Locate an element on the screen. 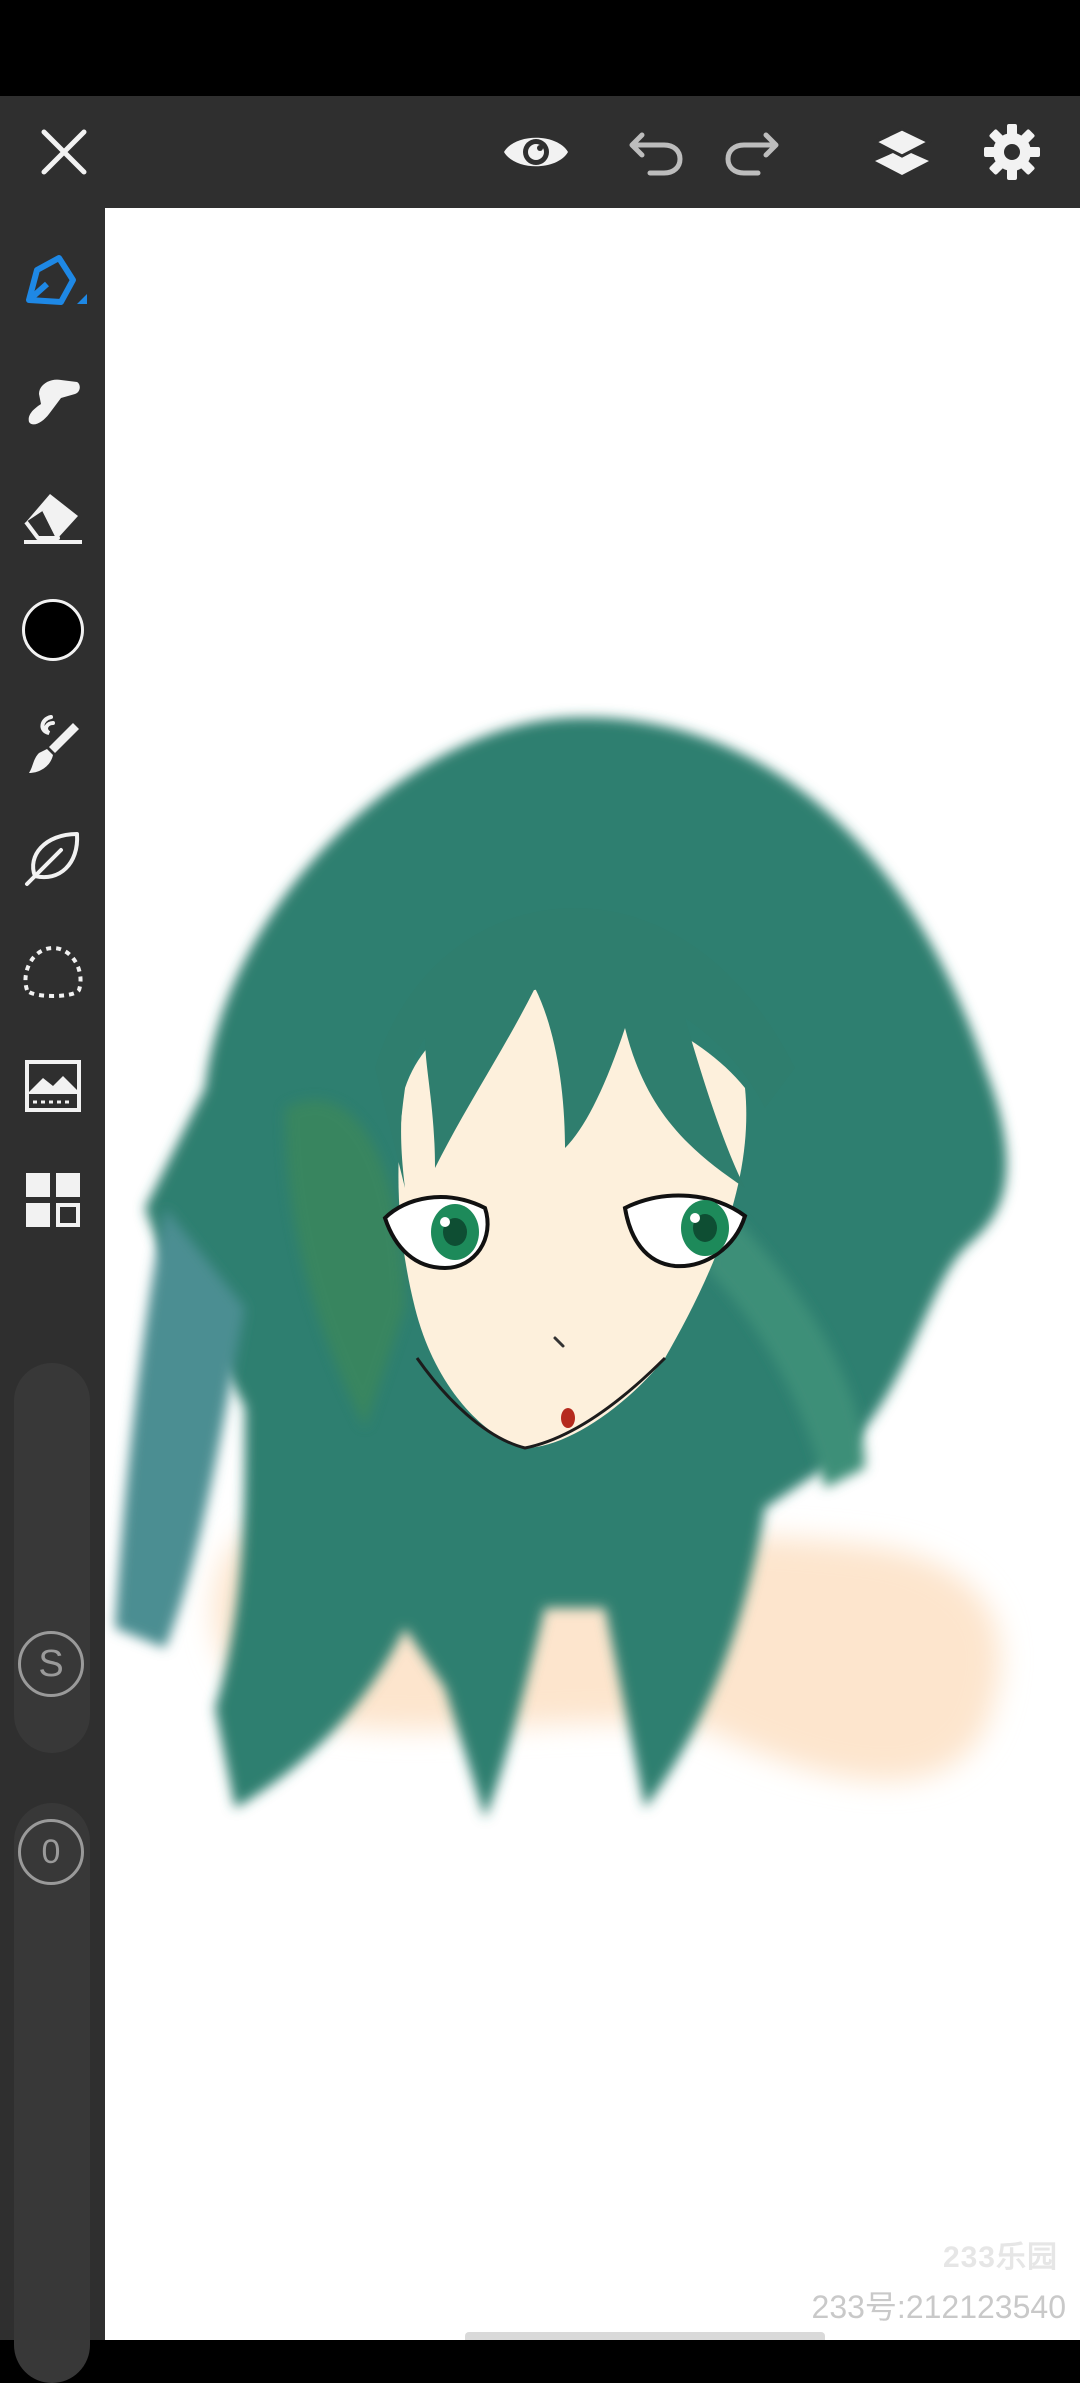  eraser-tool is located at coordinates (52, 516).